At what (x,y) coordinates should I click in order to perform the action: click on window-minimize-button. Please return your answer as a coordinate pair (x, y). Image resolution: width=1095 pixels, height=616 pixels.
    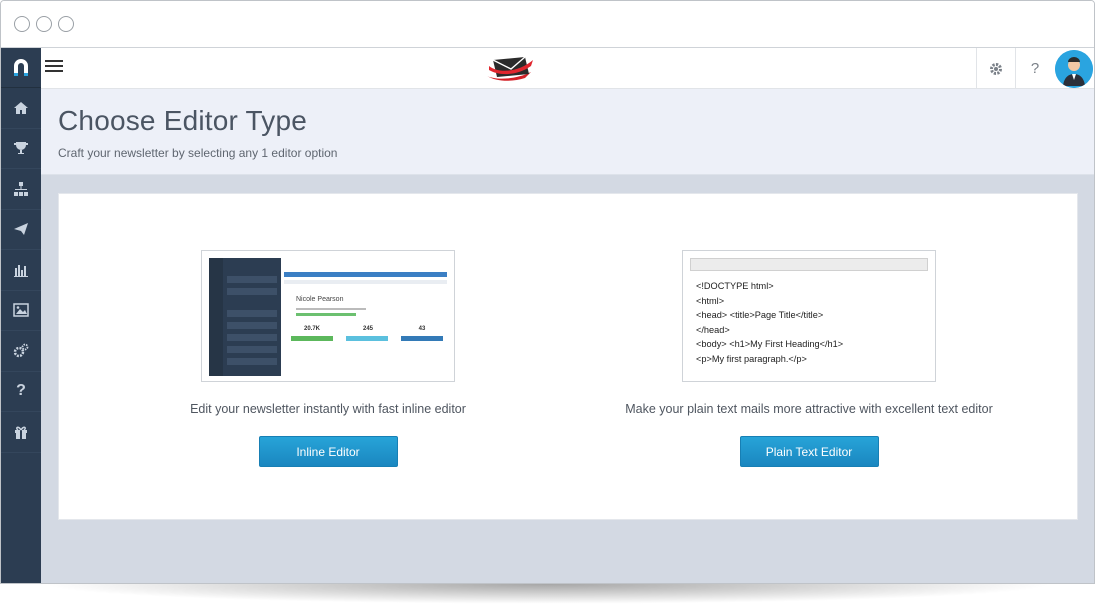
    Looking at the image, I should click on (44, 24).